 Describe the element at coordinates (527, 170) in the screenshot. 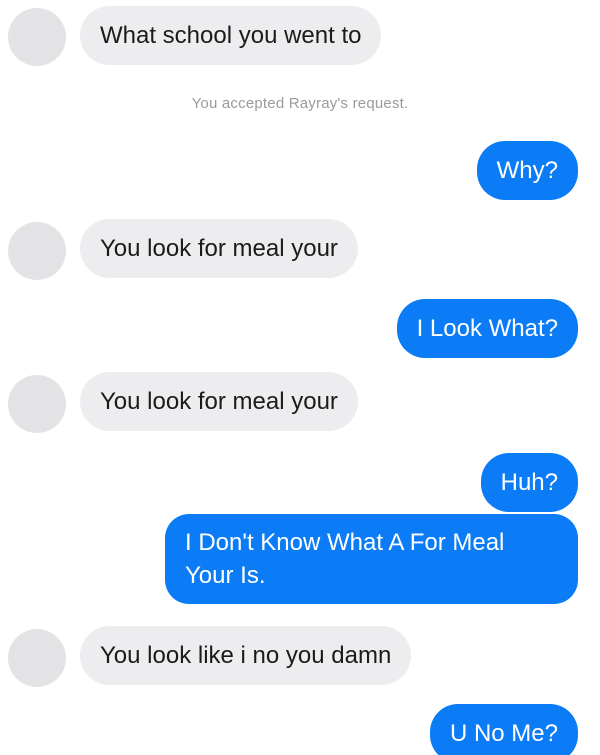

I see `outgoing-message-bubble: Why?` at that location.